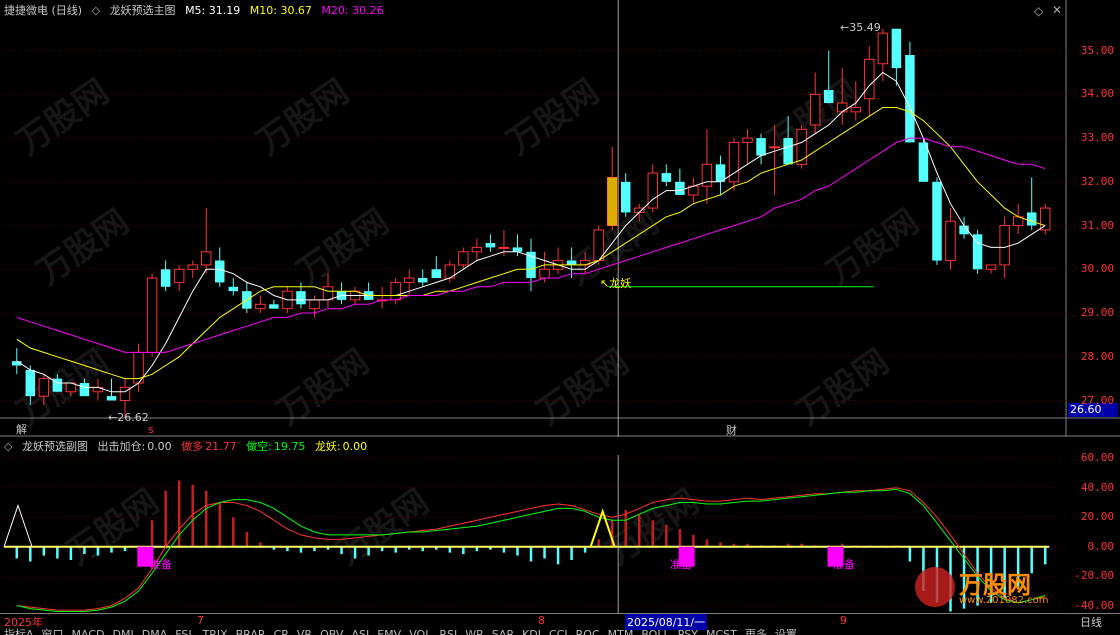 This screenshot has width=1120, height=635. I want to click on price-tick-label: 29.00, so click(1097, 313).